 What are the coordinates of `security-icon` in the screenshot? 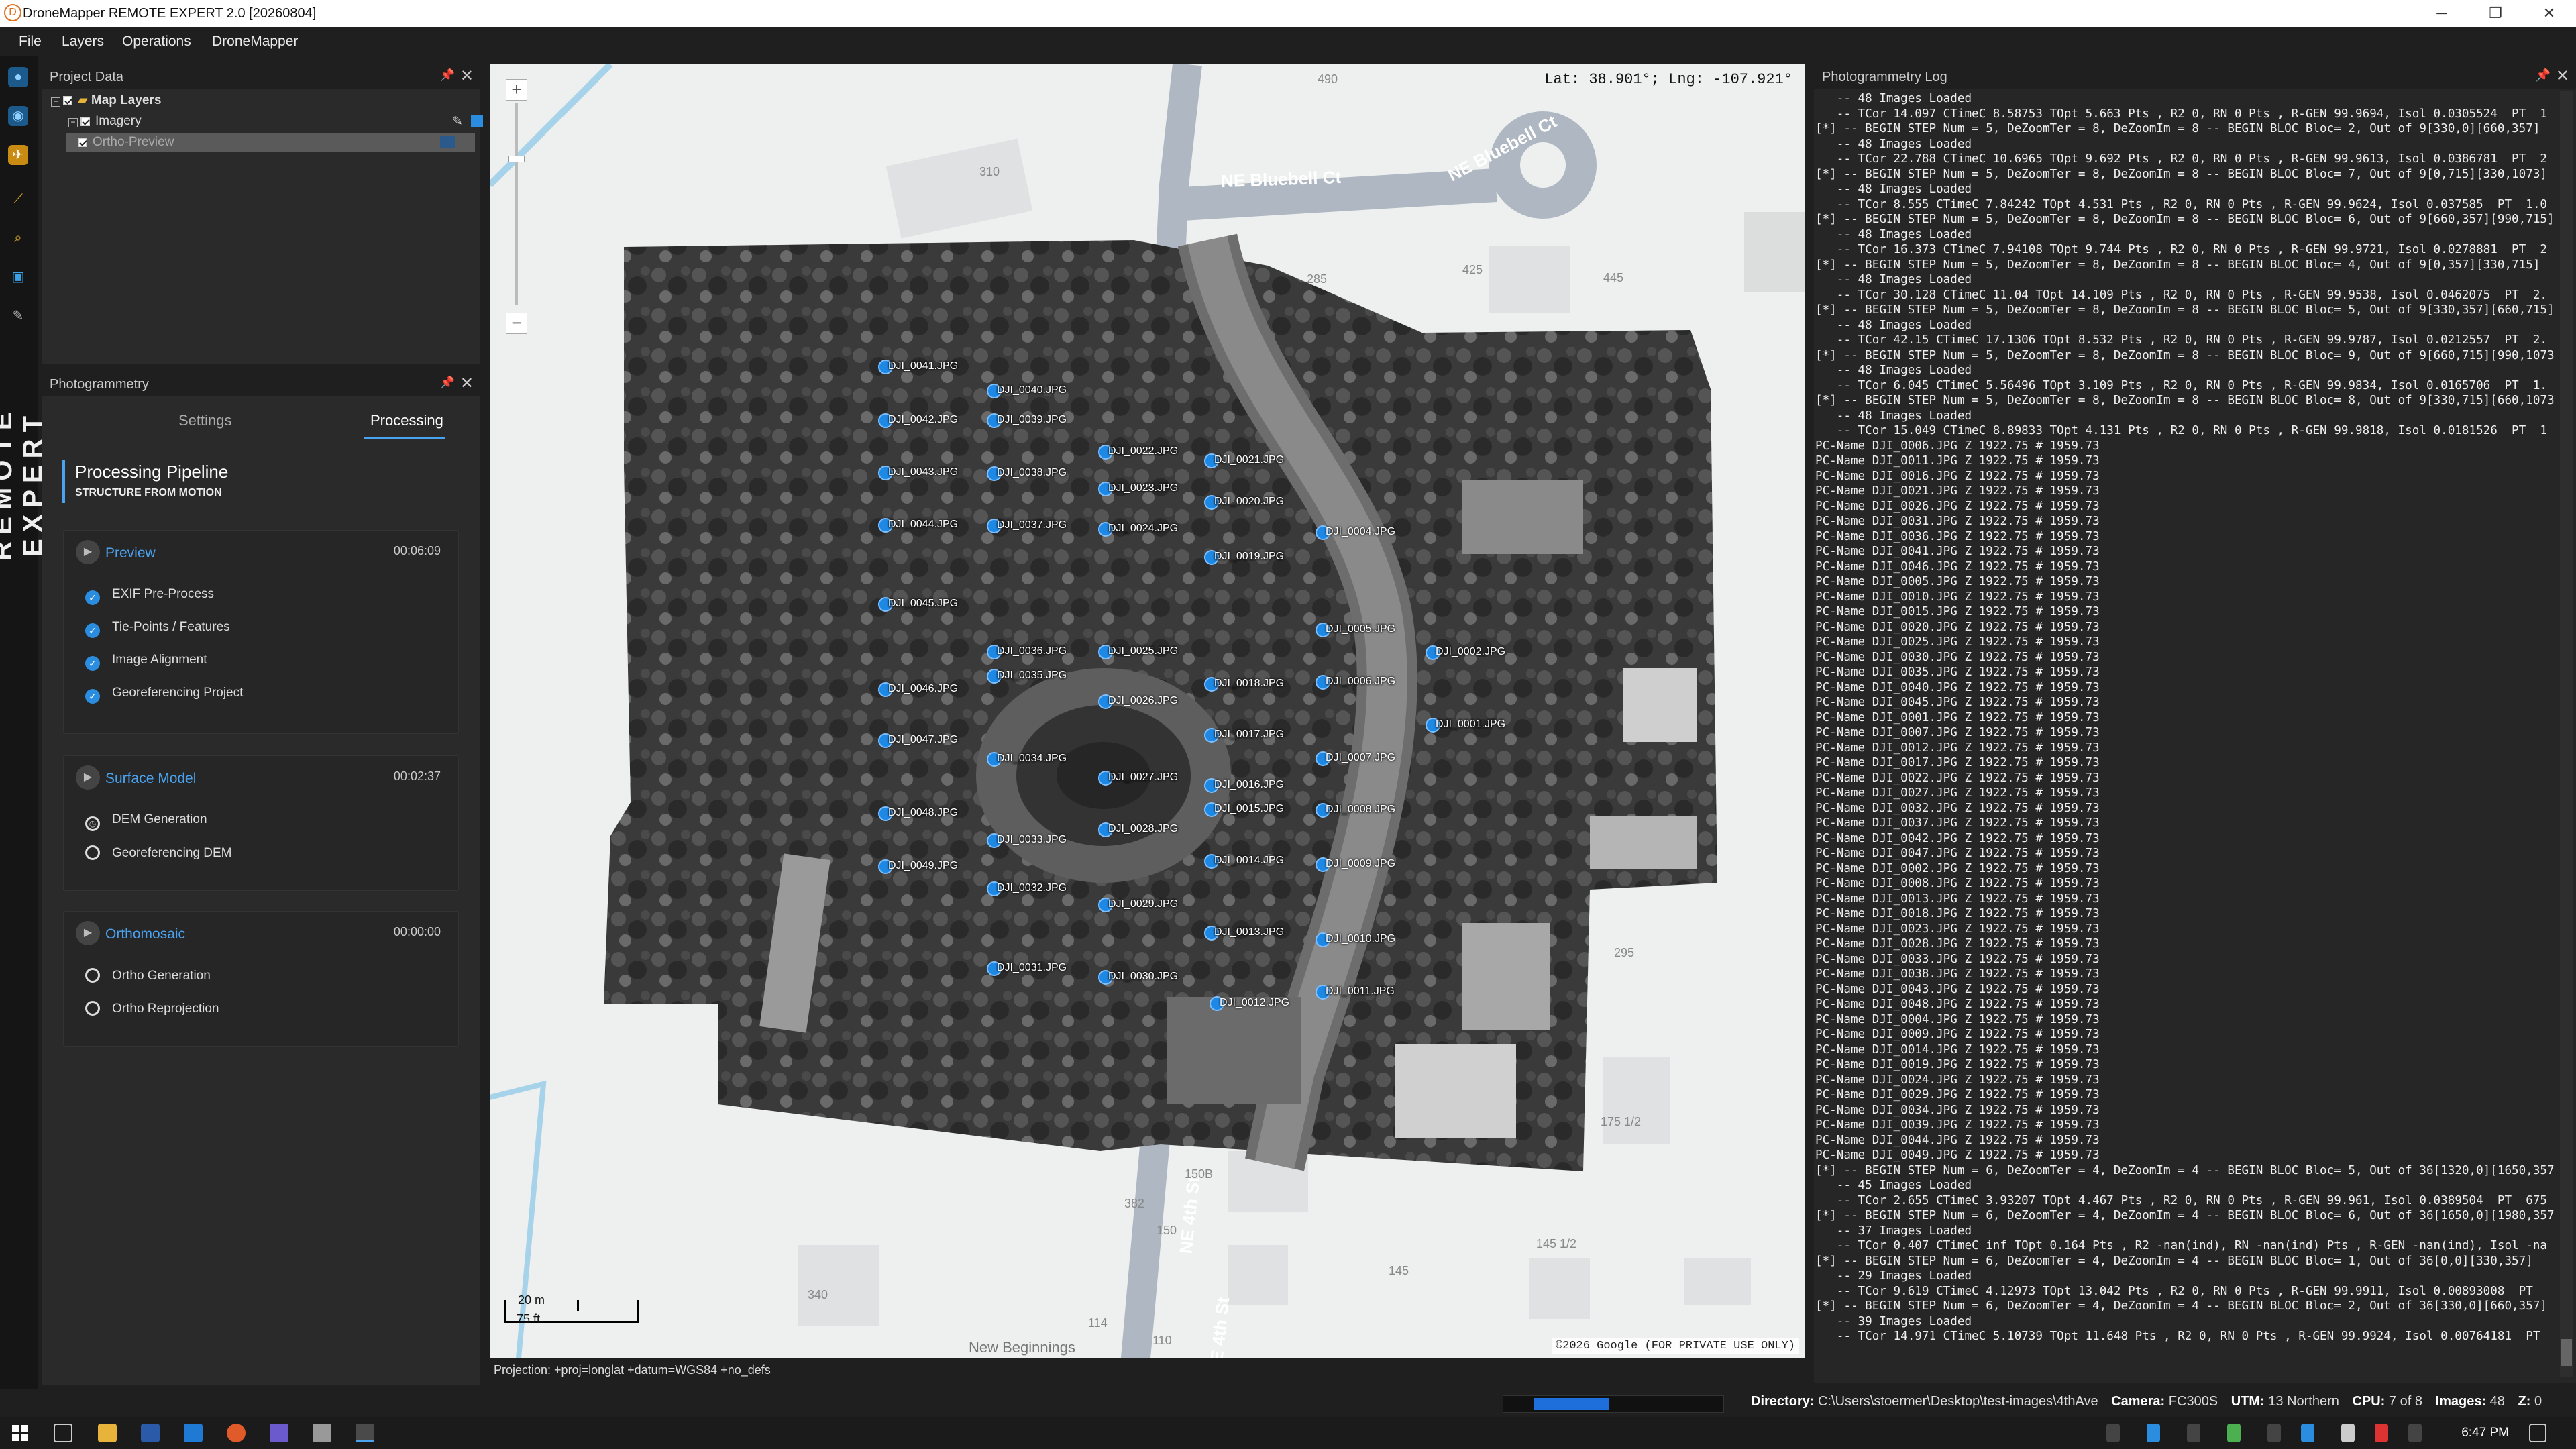 It's located at (2381, 1433).